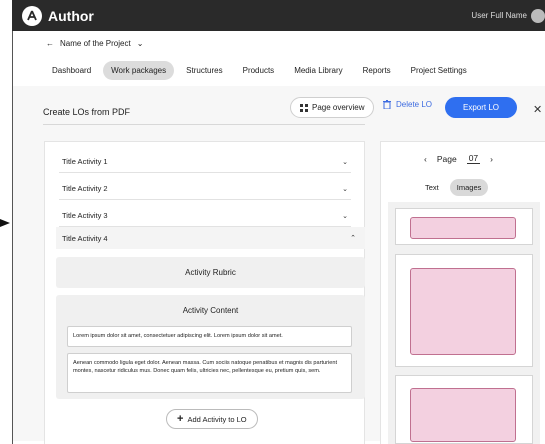  Describe the element at coordinates (87, 112) in the screenshot. I see `page-title: Create LOs from PDF` at that location.